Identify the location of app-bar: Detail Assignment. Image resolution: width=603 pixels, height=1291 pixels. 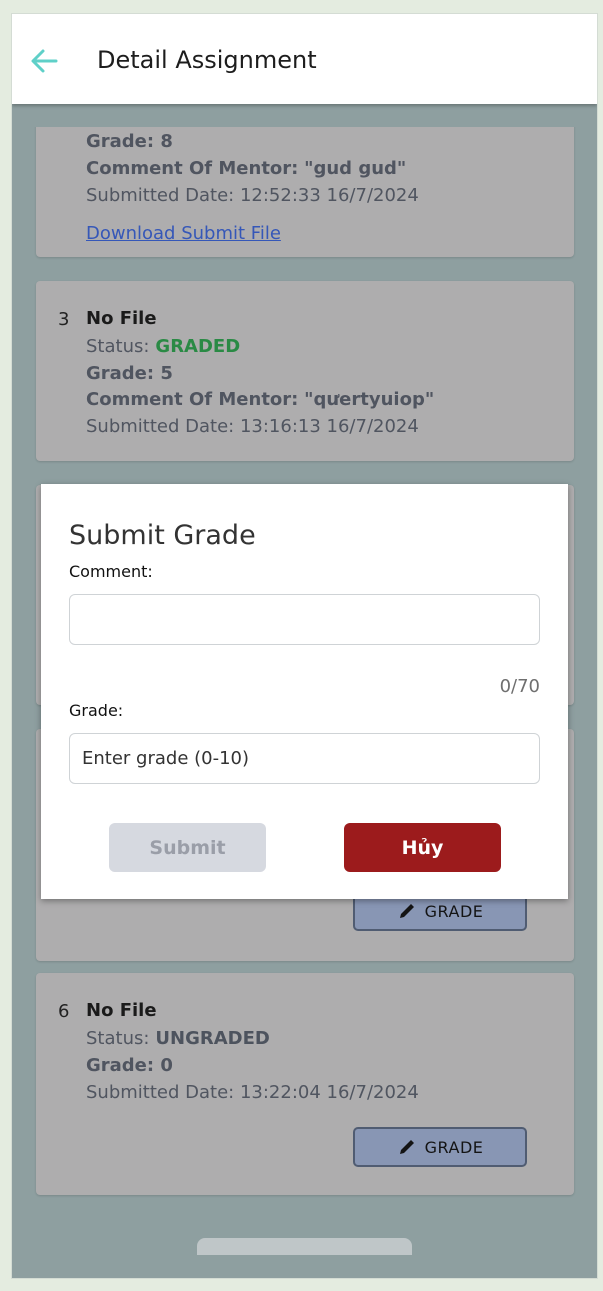
(304, 59).